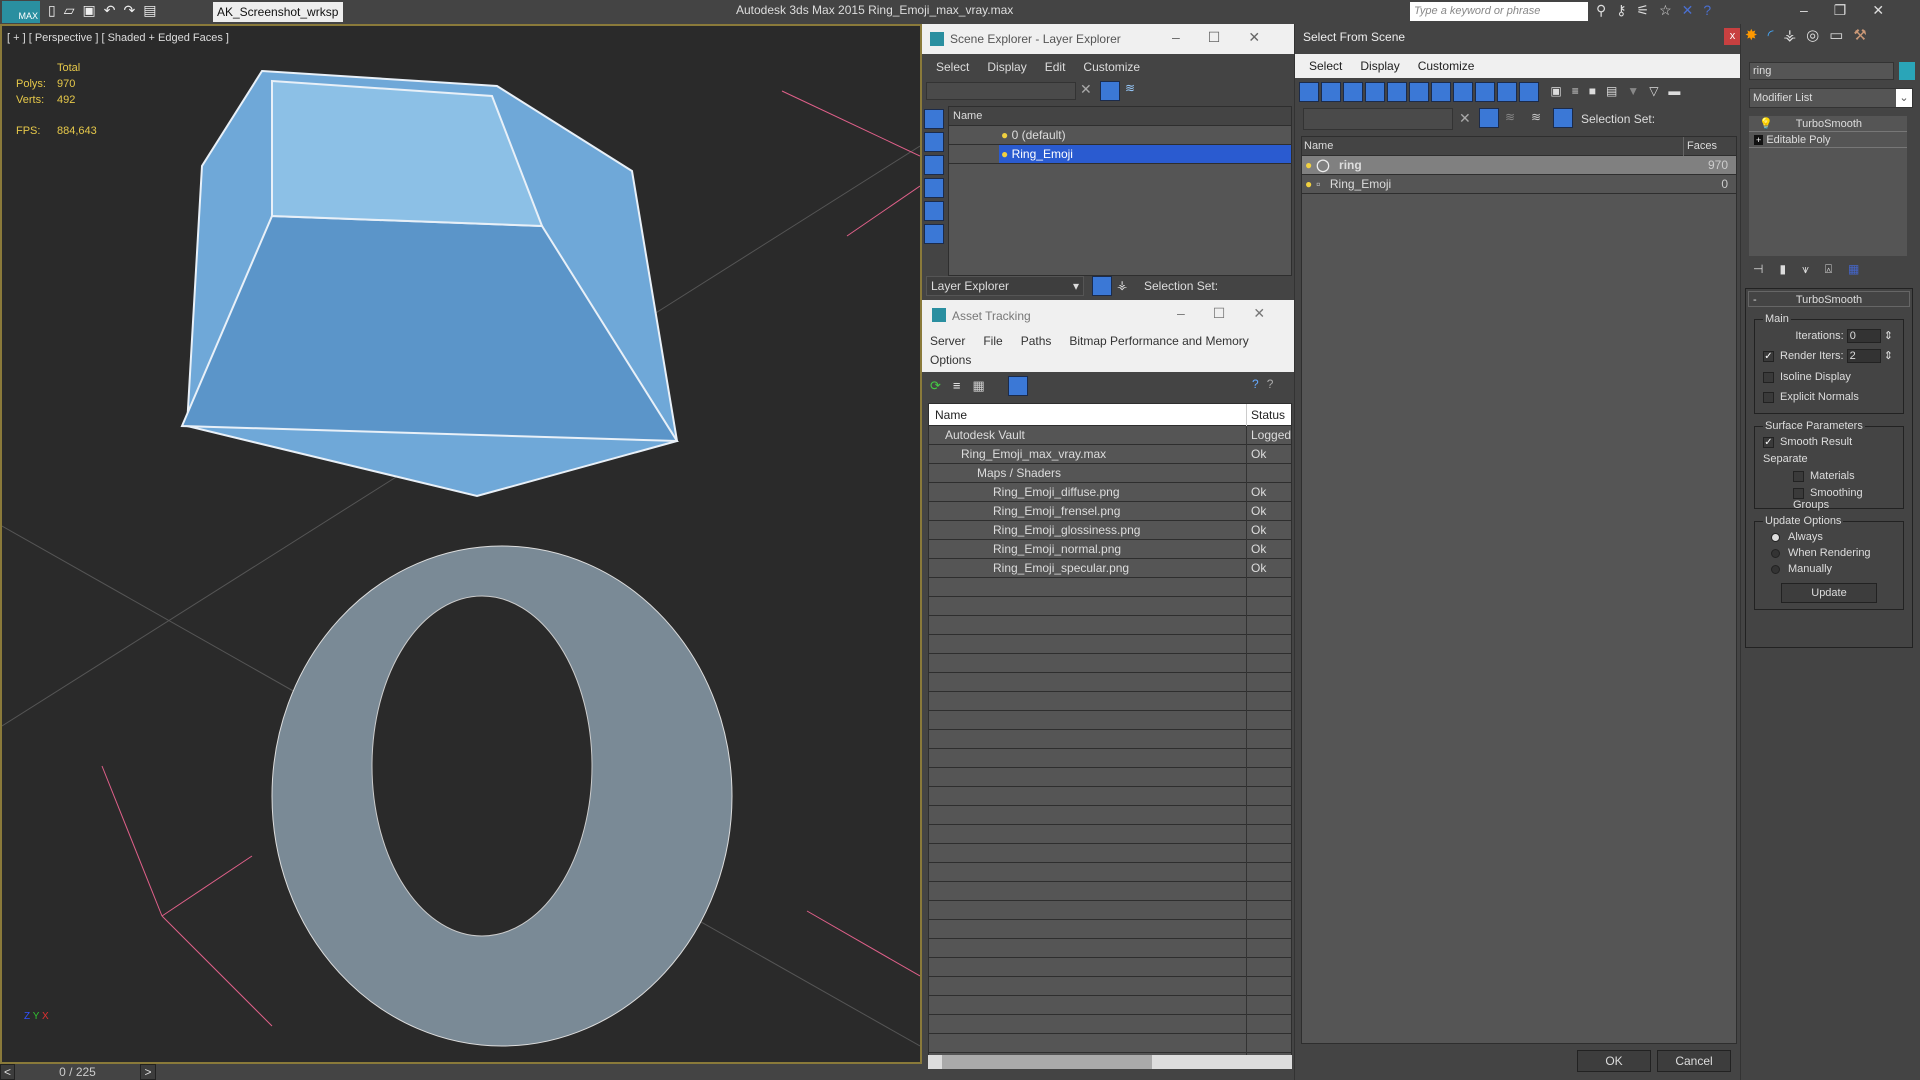 The image size is (1920, 1080). What do you see at coordinates (1829, 299) in the screenshot?
I see `rollout-header: - TurboSmooth` at bounding box center [1829, 299].